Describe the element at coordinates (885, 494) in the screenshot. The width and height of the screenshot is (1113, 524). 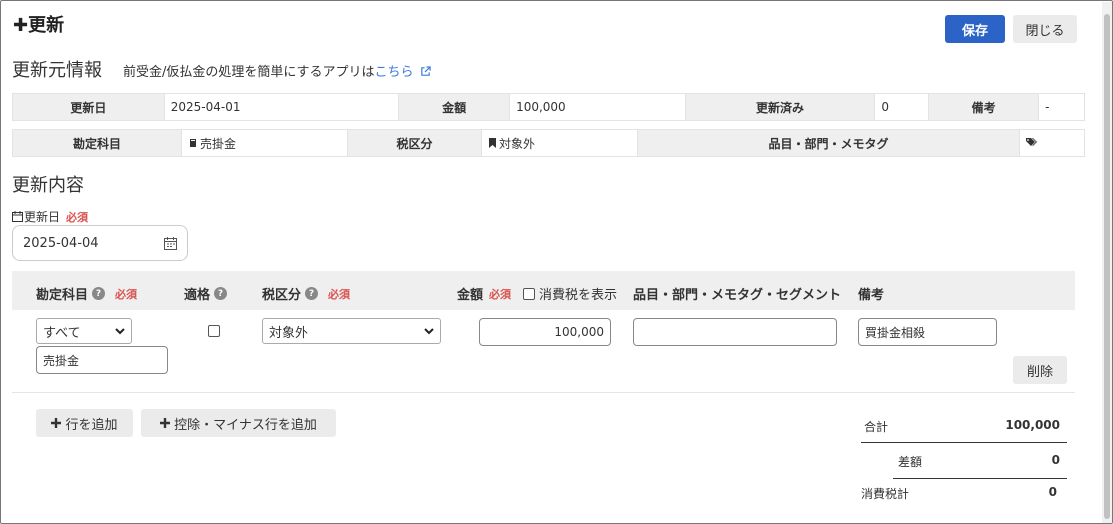
I see `tax-total-label: 消費税計` at that location.